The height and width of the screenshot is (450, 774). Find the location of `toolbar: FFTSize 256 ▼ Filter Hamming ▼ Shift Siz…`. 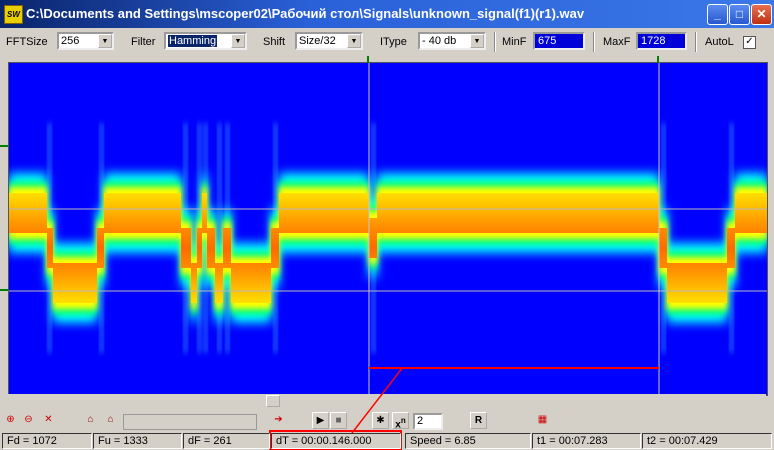

toolbar: FFTSize 256 ▼ Filter Hamming ▼ Shift Siz… is located at coordinates (387, 42).